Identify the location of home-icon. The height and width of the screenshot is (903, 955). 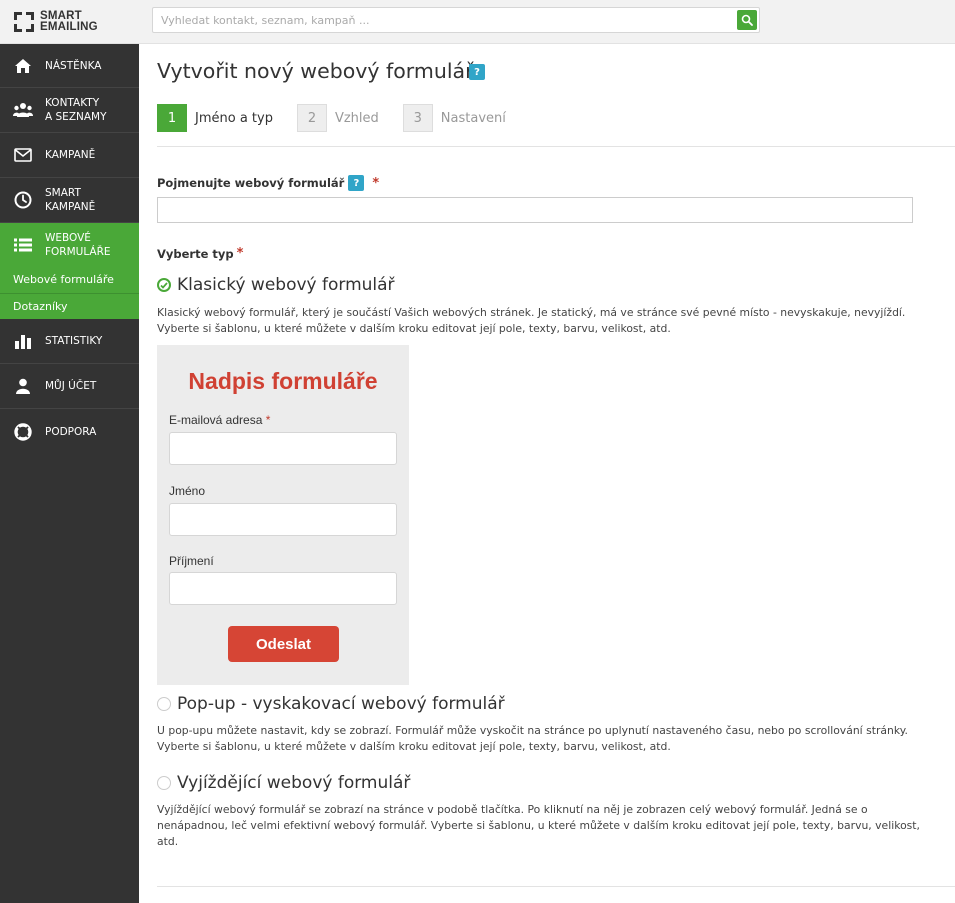
(23, 66).